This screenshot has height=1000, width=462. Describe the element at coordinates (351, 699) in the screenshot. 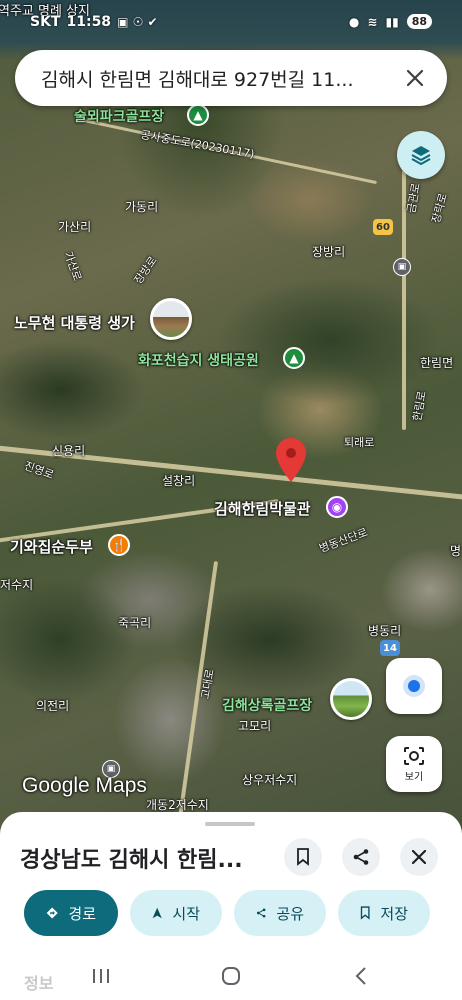

I see `golf-course-photo` at that location.